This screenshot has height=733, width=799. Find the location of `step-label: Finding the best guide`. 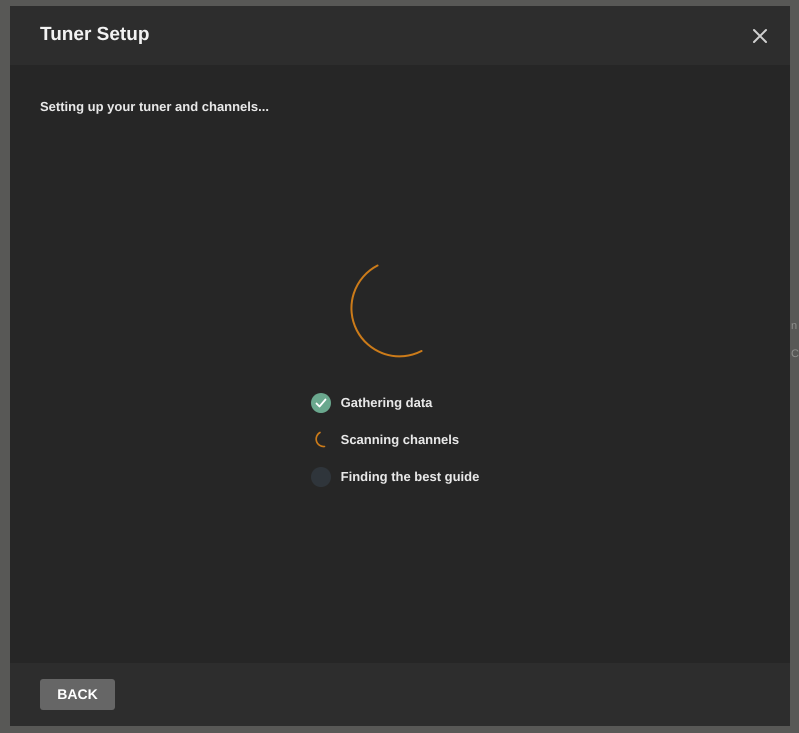

step-label: Finding the best guide is located at coordinates (410, 477).